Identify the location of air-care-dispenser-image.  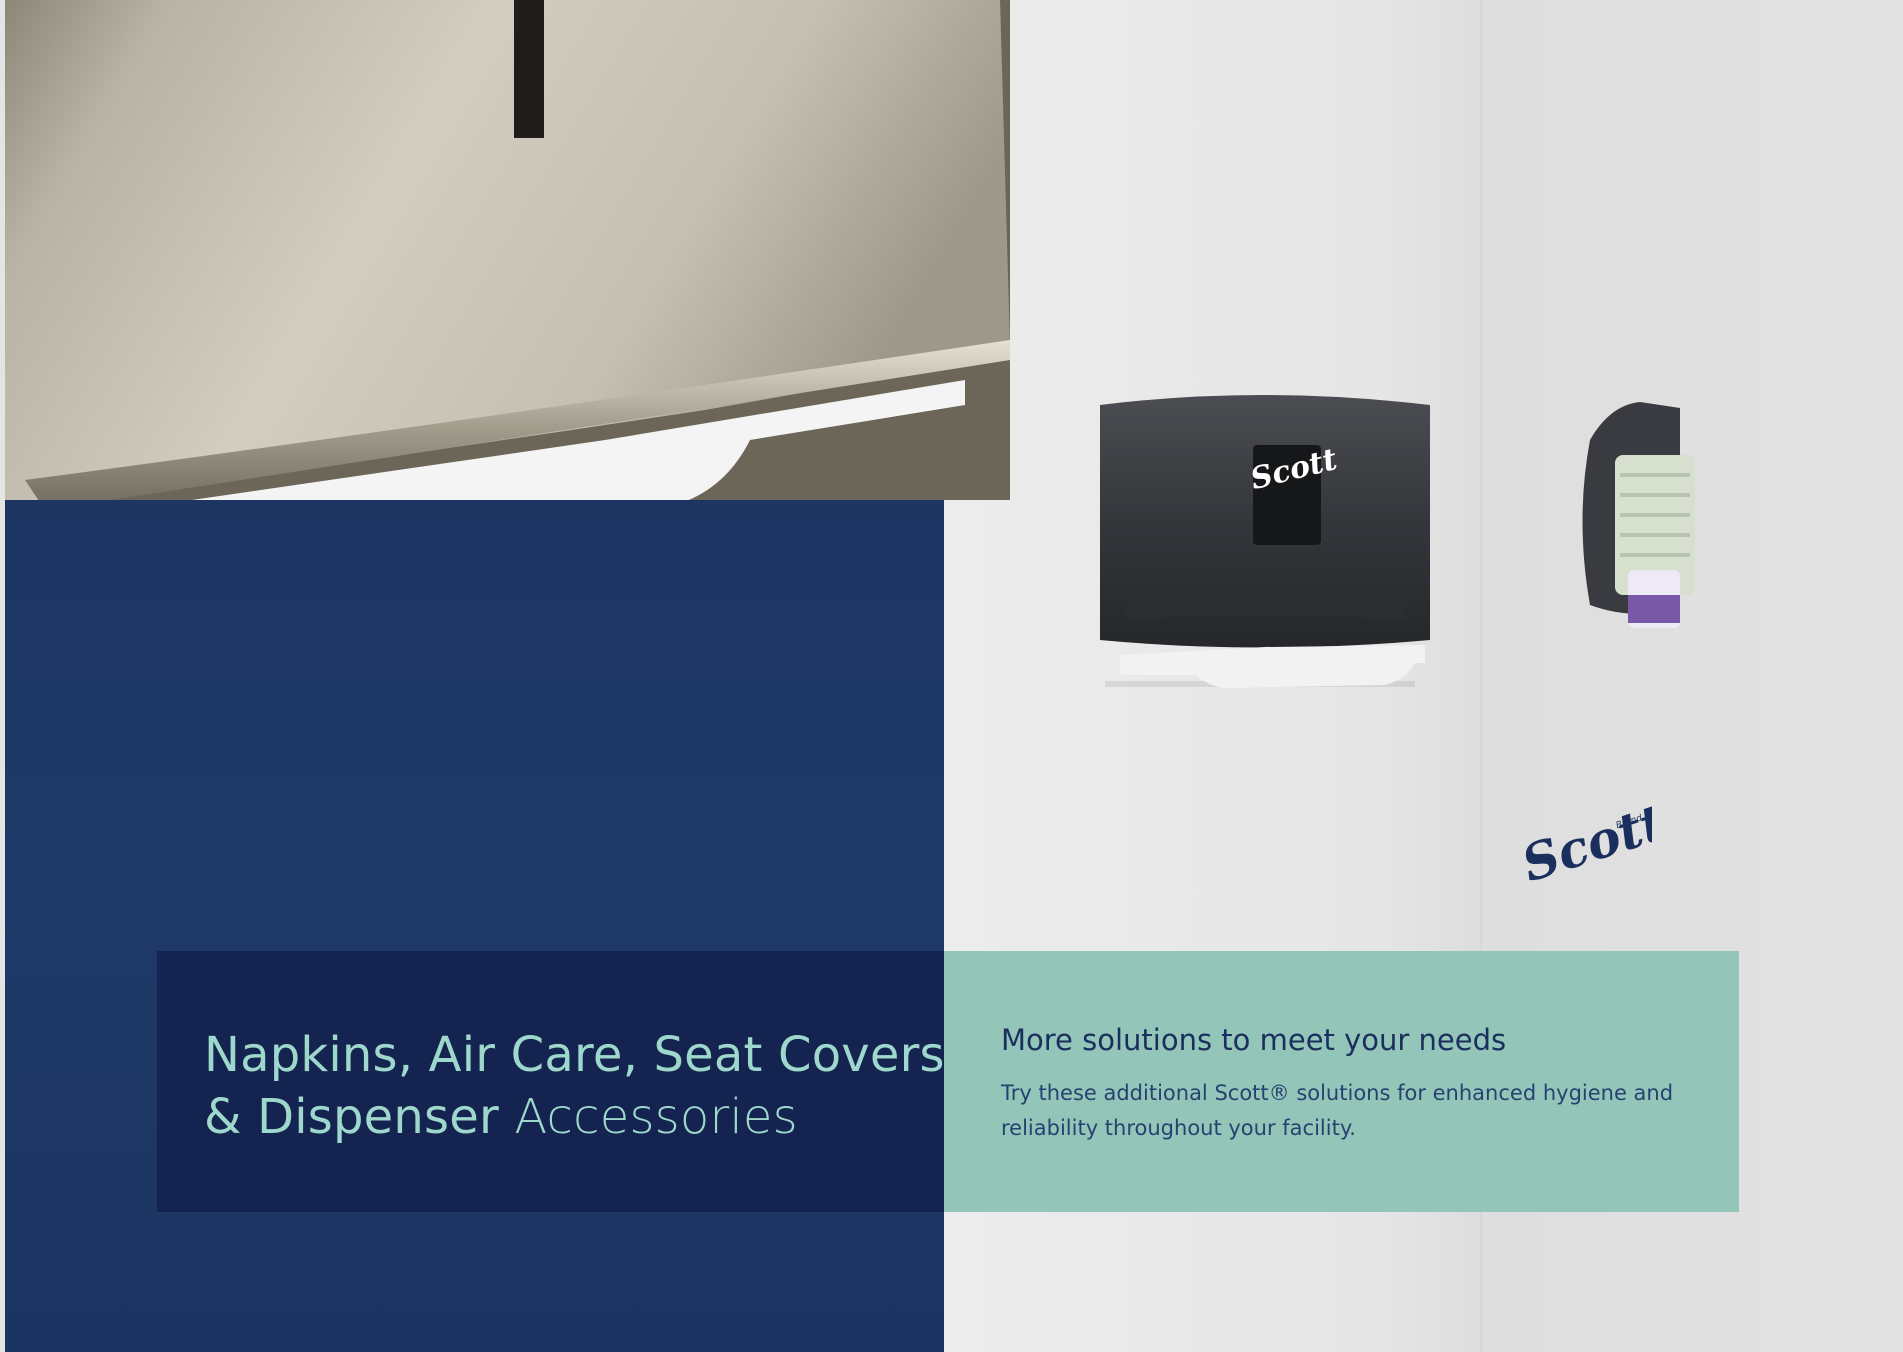
(1638, 515).